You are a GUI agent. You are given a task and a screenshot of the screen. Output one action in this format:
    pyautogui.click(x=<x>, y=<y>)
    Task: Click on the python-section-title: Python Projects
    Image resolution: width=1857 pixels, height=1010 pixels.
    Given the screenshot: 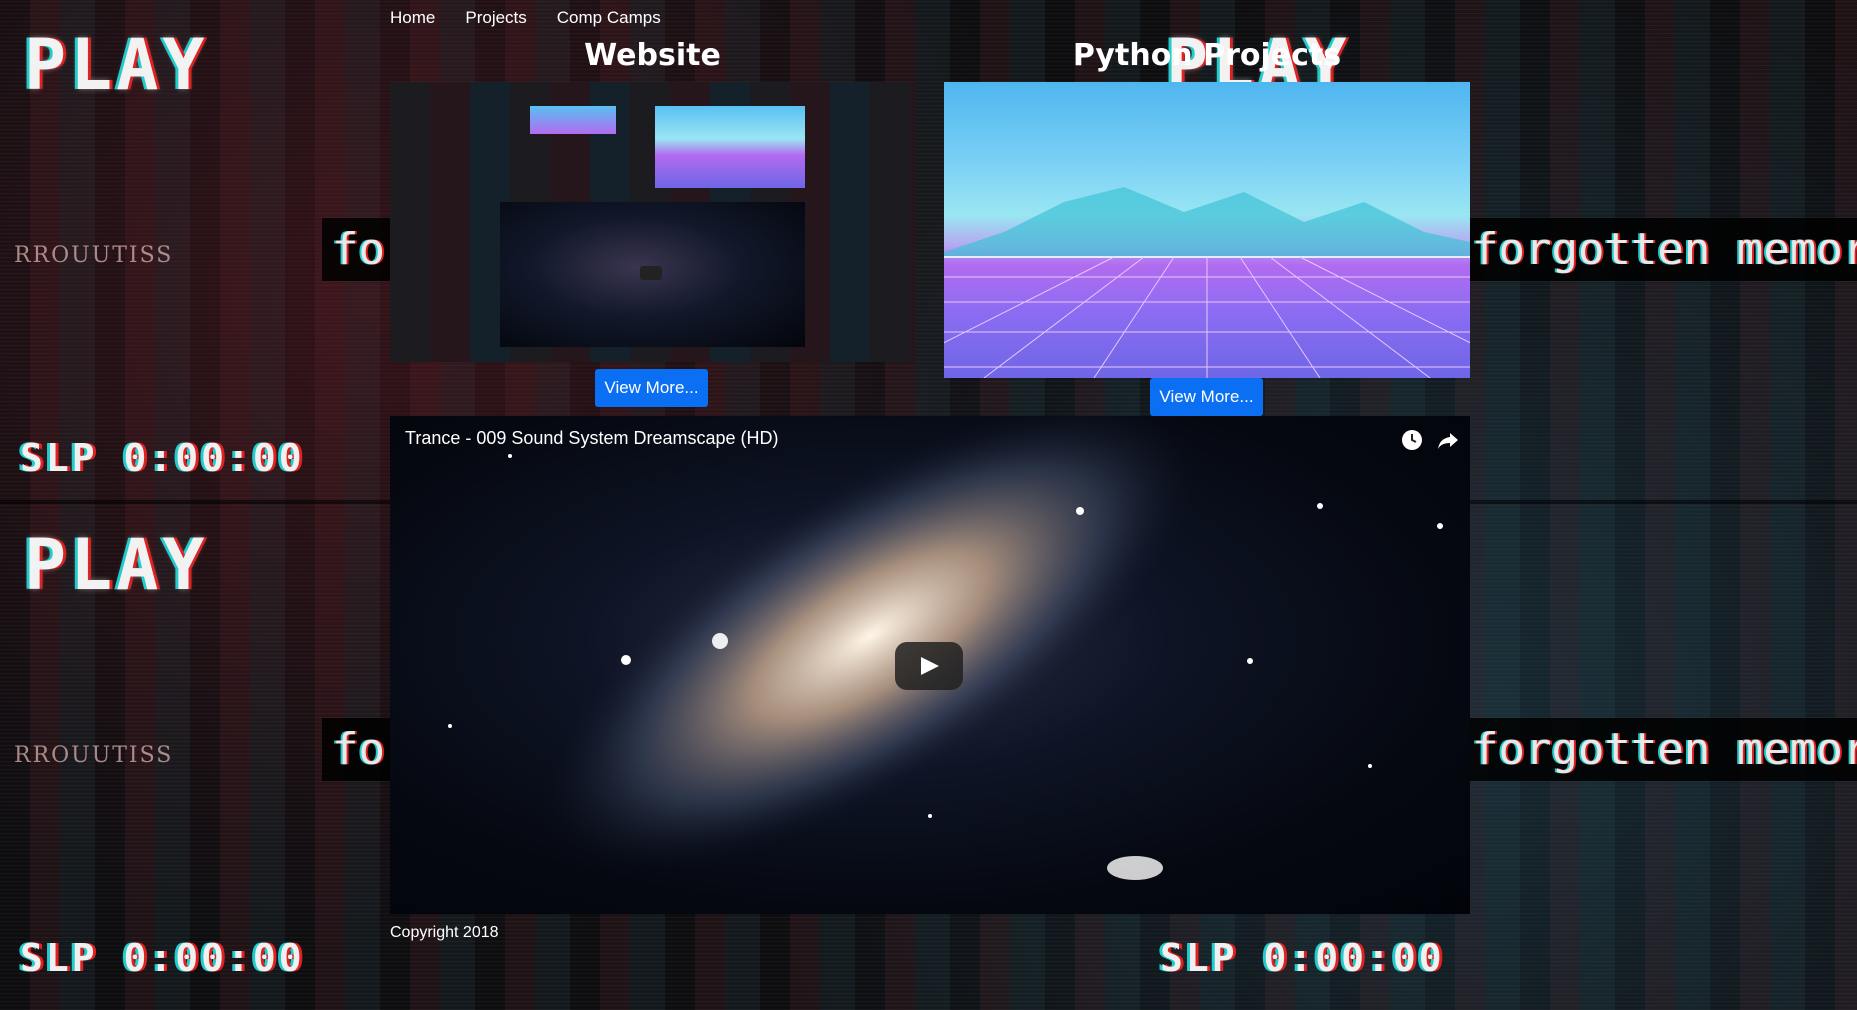 What is the action you would take?
    pyautogui.click(x=1207, y=55)
    